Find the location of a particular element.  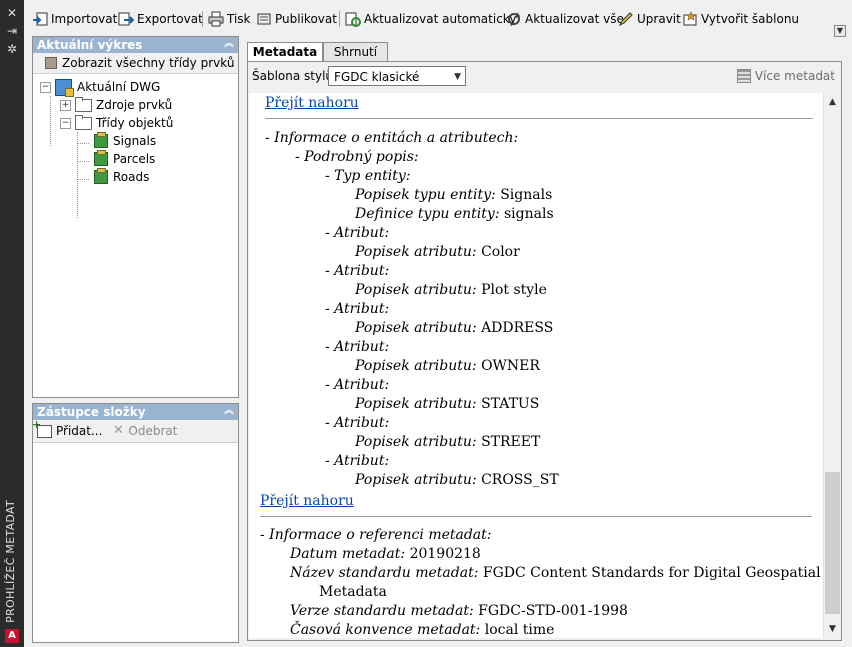

attribute-label-row: Popisek atributu: CROSS_ST is located at coordinates (457, 480).